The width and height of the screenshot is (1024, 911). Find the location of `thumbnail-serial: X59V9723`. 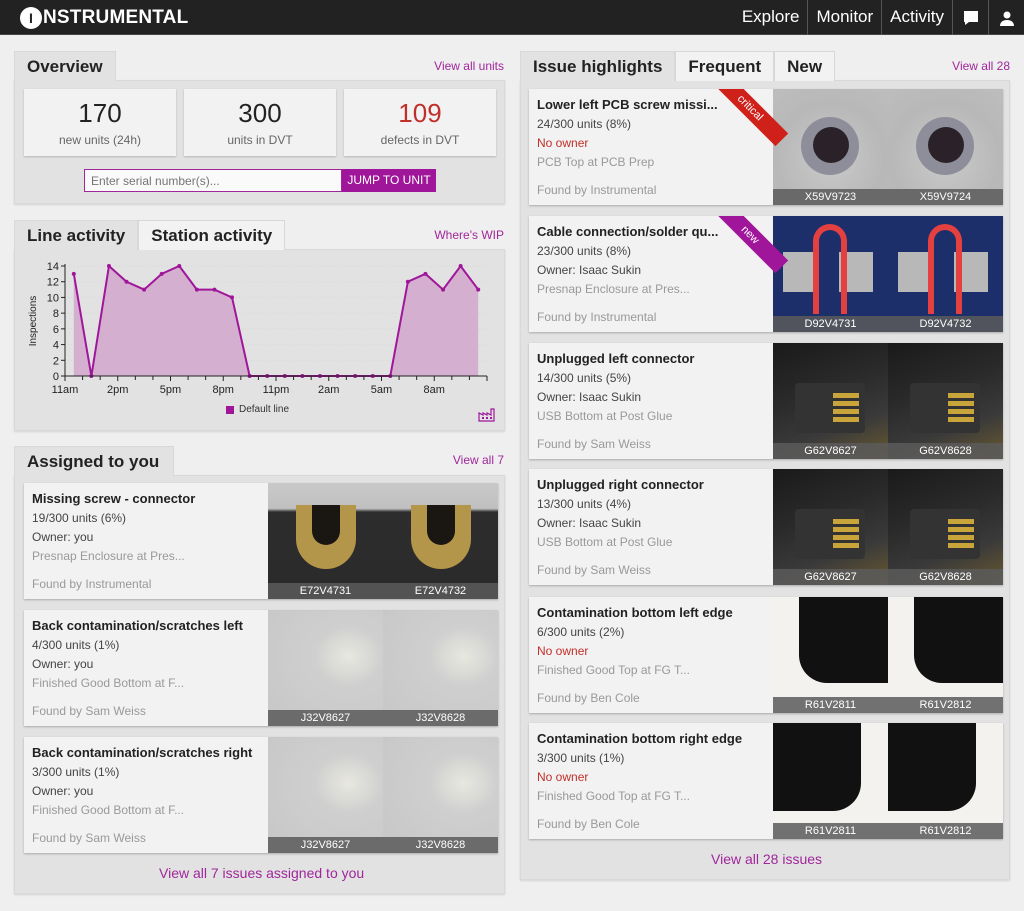

thumbnail-serial: X59V9723 is located at coordinates (830, 197).